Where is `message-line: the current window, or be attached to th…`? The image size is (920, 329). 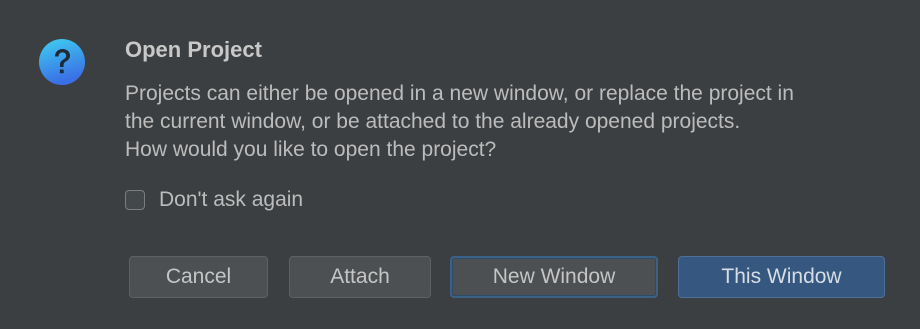
message-line: the current window, or be attached to th… is located at coordinates (433, 121).